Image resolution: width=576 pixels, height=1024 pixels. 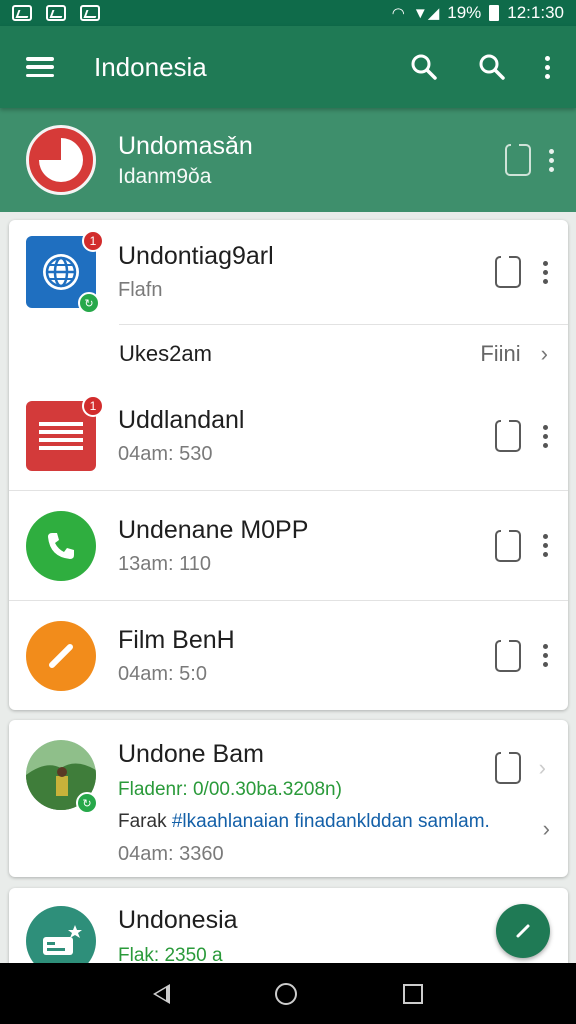 I want to click on status-bar: ◠ ▼◢ 19% 12:1:30, so click(x=288, y=13).